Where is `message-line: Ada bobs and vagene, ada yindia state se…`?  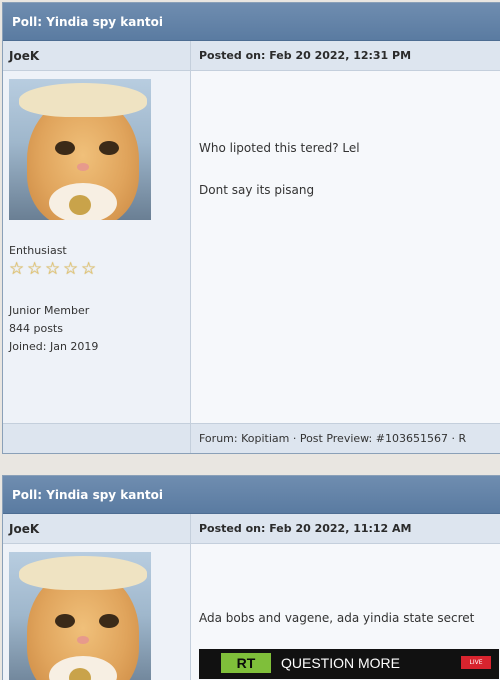 message-line: Ada bobs and vagene, ada yindia state se… is located at coordinates (337, 618).